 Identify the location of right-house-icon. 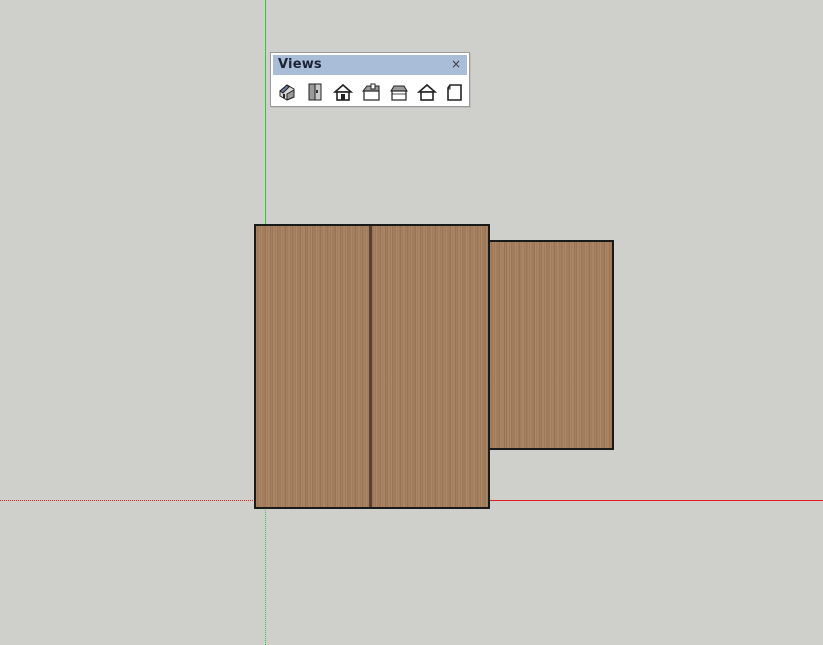
(370, 92).